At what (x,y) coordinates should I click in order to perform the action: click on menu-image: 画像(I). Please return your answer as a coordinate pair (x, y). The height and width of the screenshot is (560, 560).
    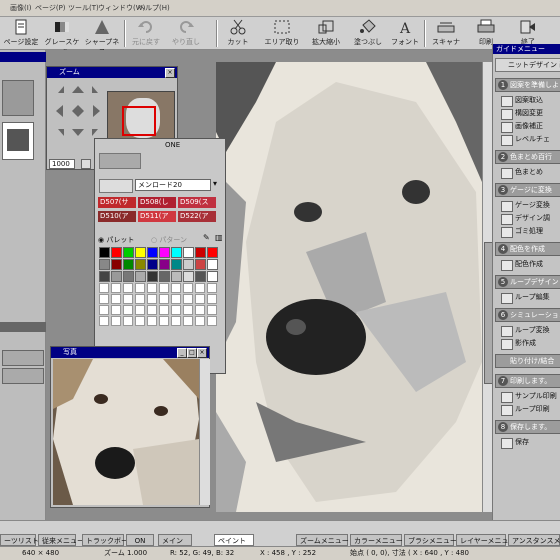
    Looking at the image, I should click on (21, 8).